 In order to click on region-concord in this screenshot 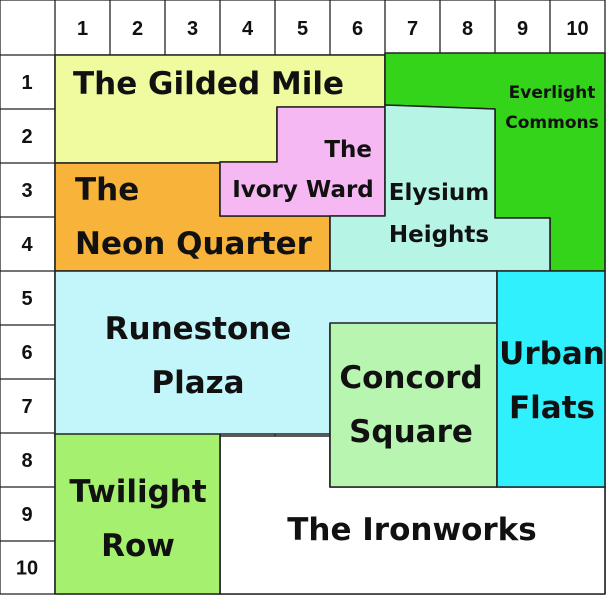, I will do `click(413, 405)`.